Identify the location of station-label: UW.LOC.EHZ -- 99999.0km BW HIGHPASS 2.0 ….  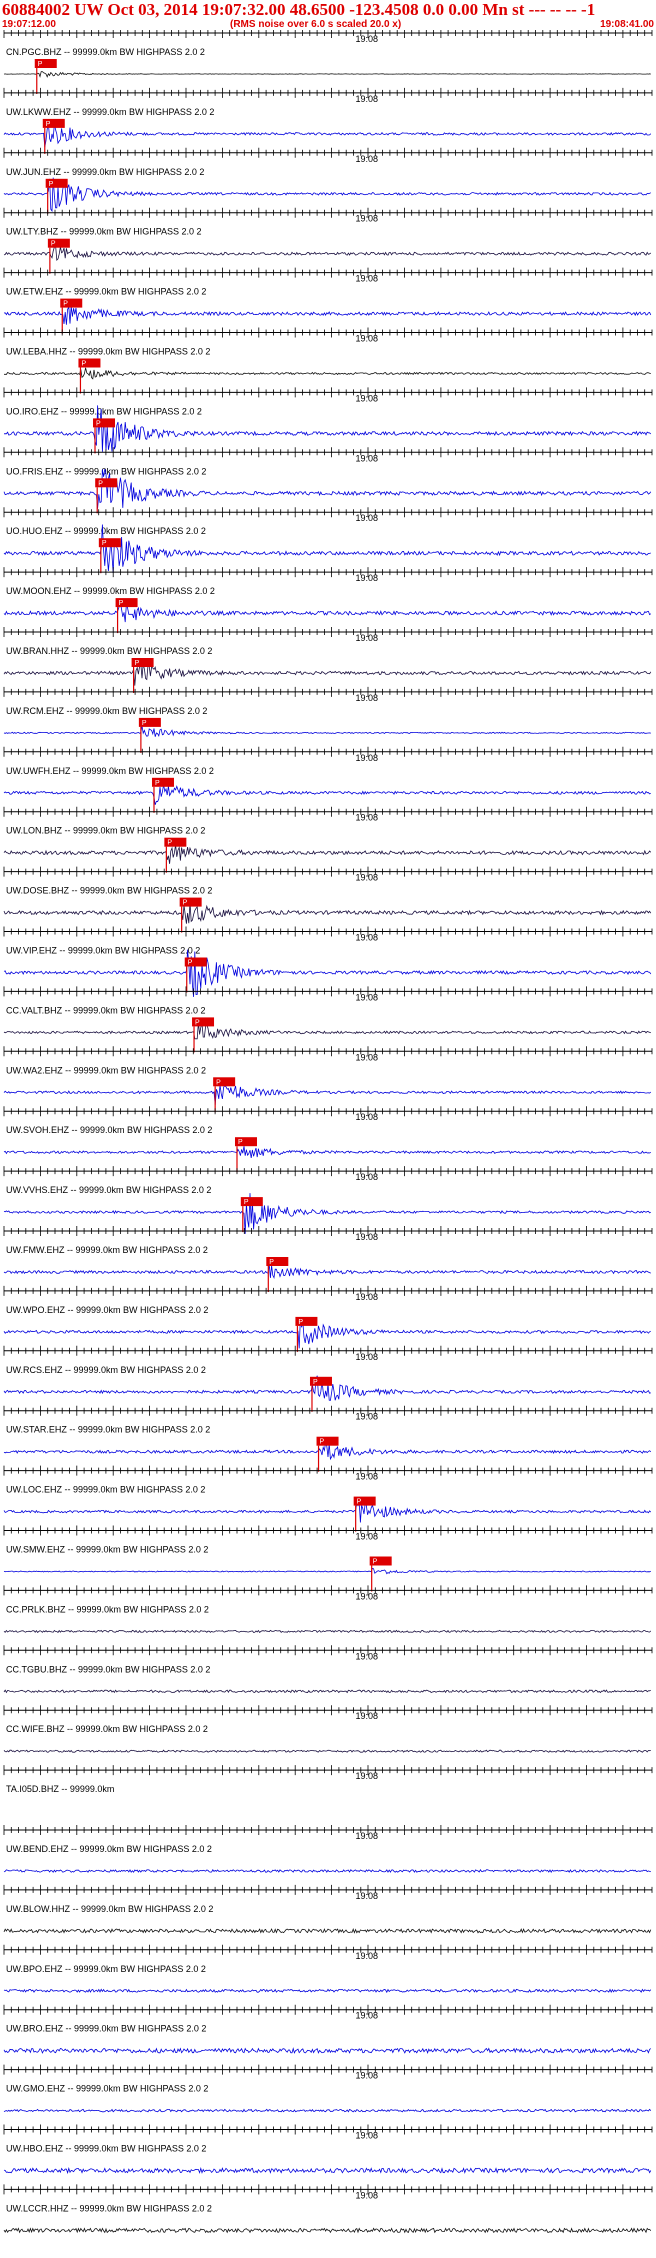
(105, 1490).